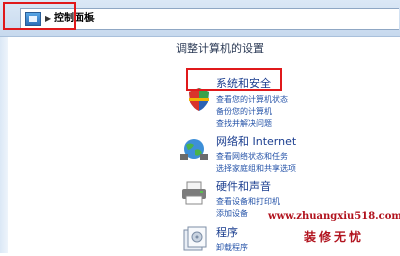 The width and height of the screenshot is (400, 256). I want to click on link-view-computer-status: 查看您的计算机状态, so click(252, 99).